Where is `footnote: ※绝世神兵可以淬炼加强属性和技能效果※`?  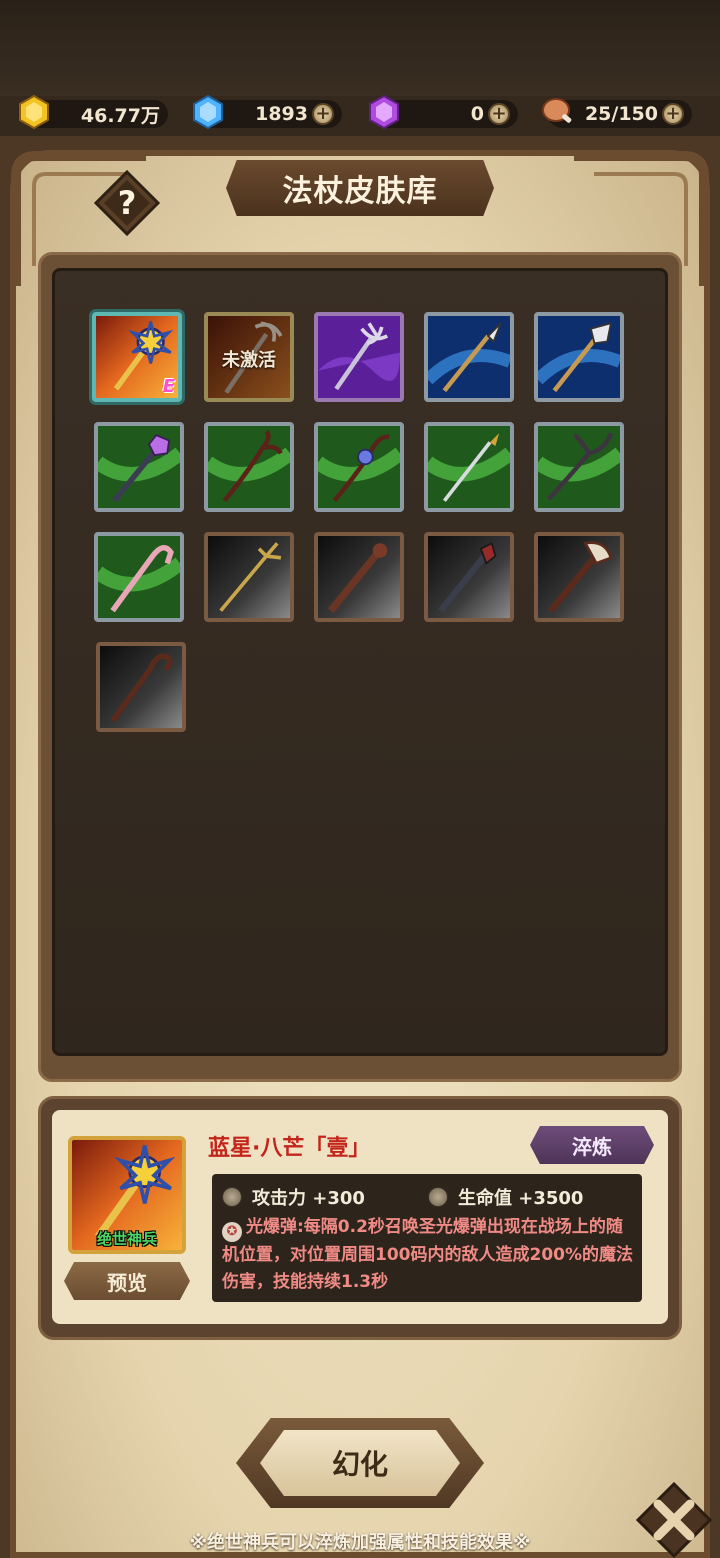 footnote: ※绝世神兵可以淬炼加强属性和技能效果※ is located at coordinates (360, 1542).